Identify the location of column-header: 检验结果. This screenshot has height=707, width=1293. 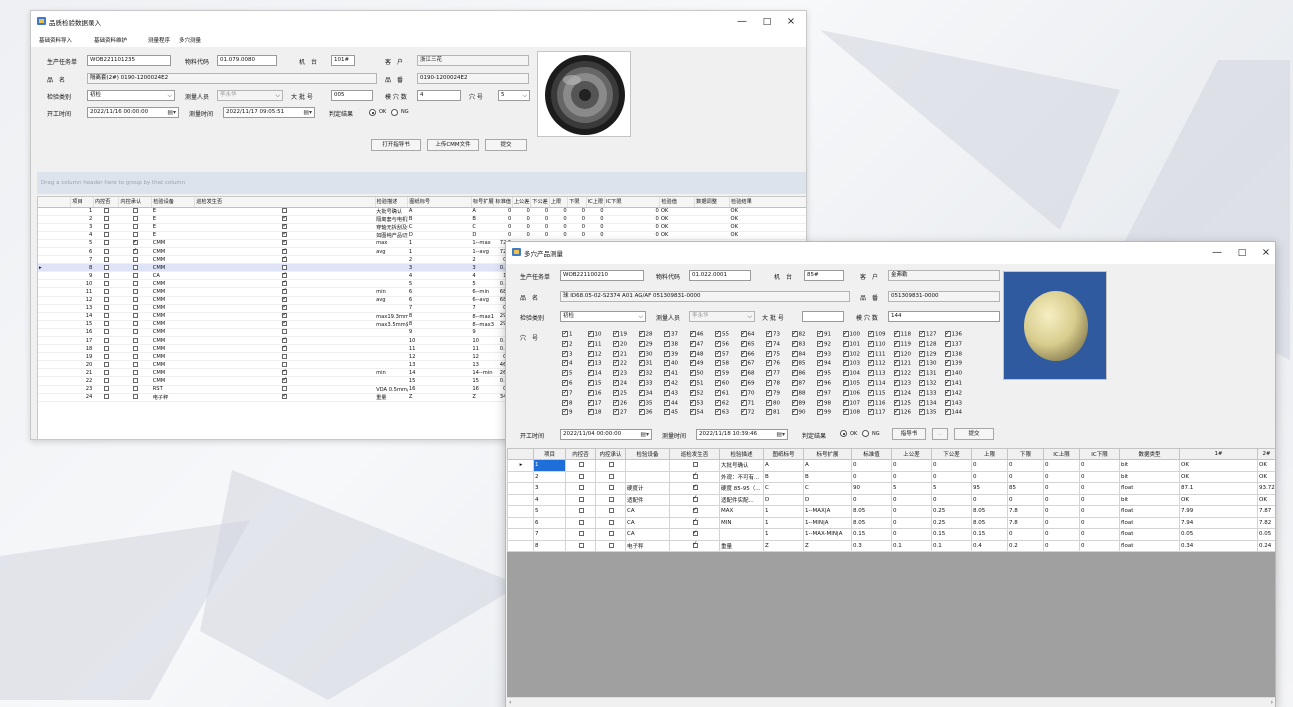
(767, 202).